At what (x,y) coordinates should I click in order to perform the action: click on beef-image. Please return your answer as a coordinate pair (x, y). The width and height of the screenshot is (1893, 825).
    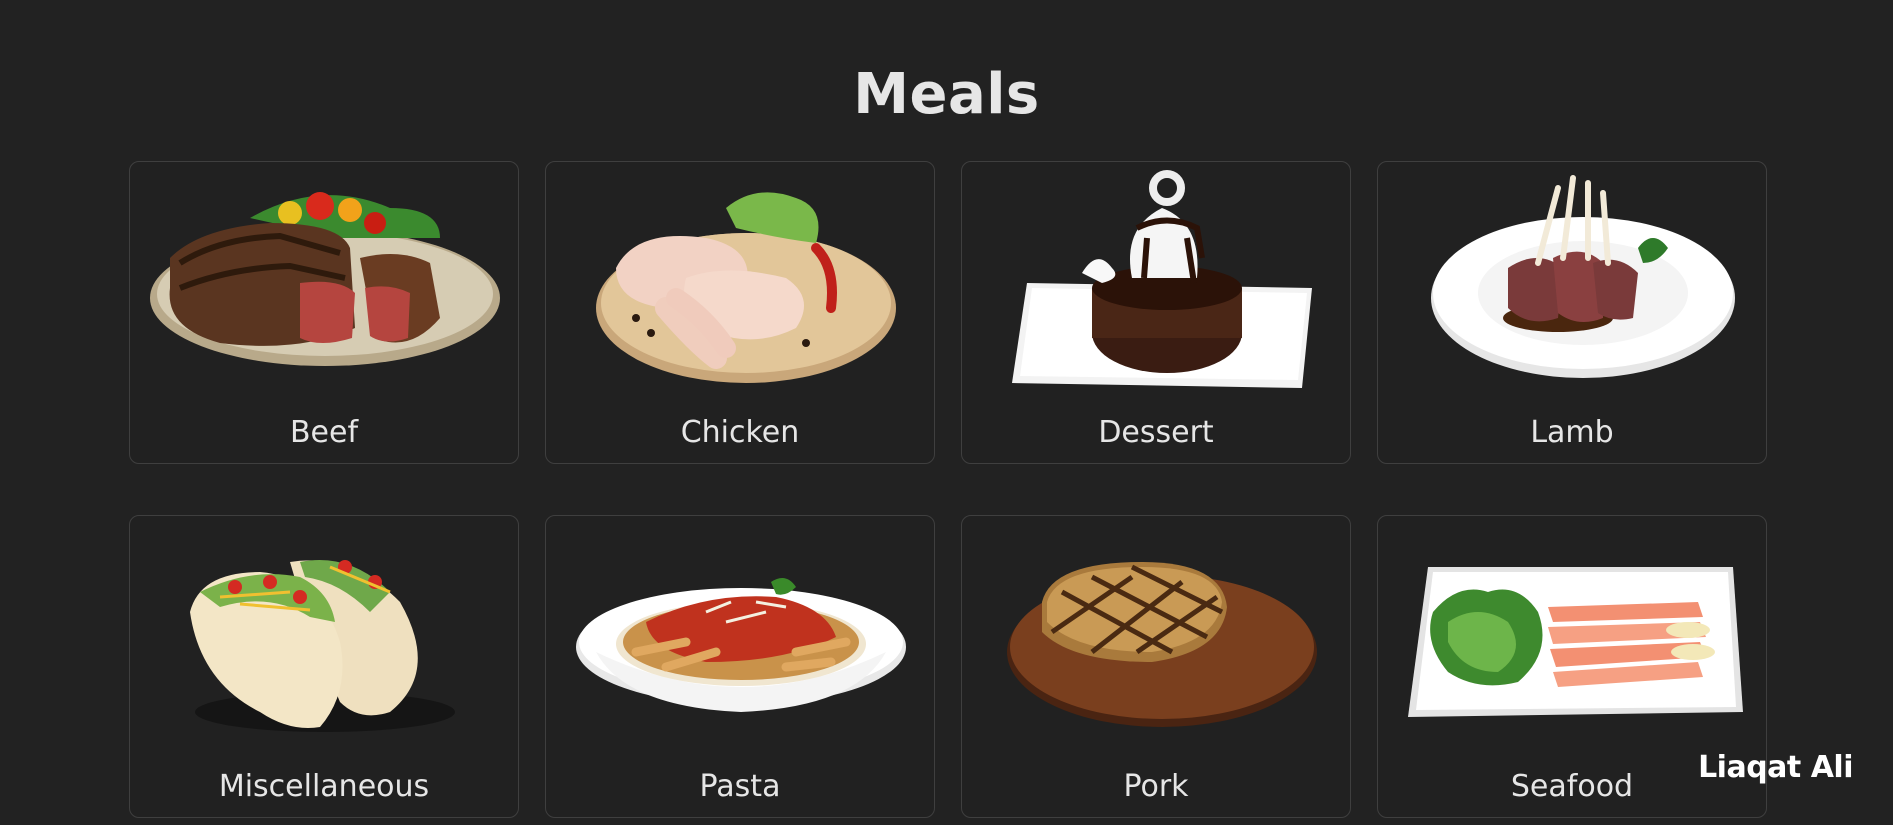
    Looking at the image, I should click on (325, 279).